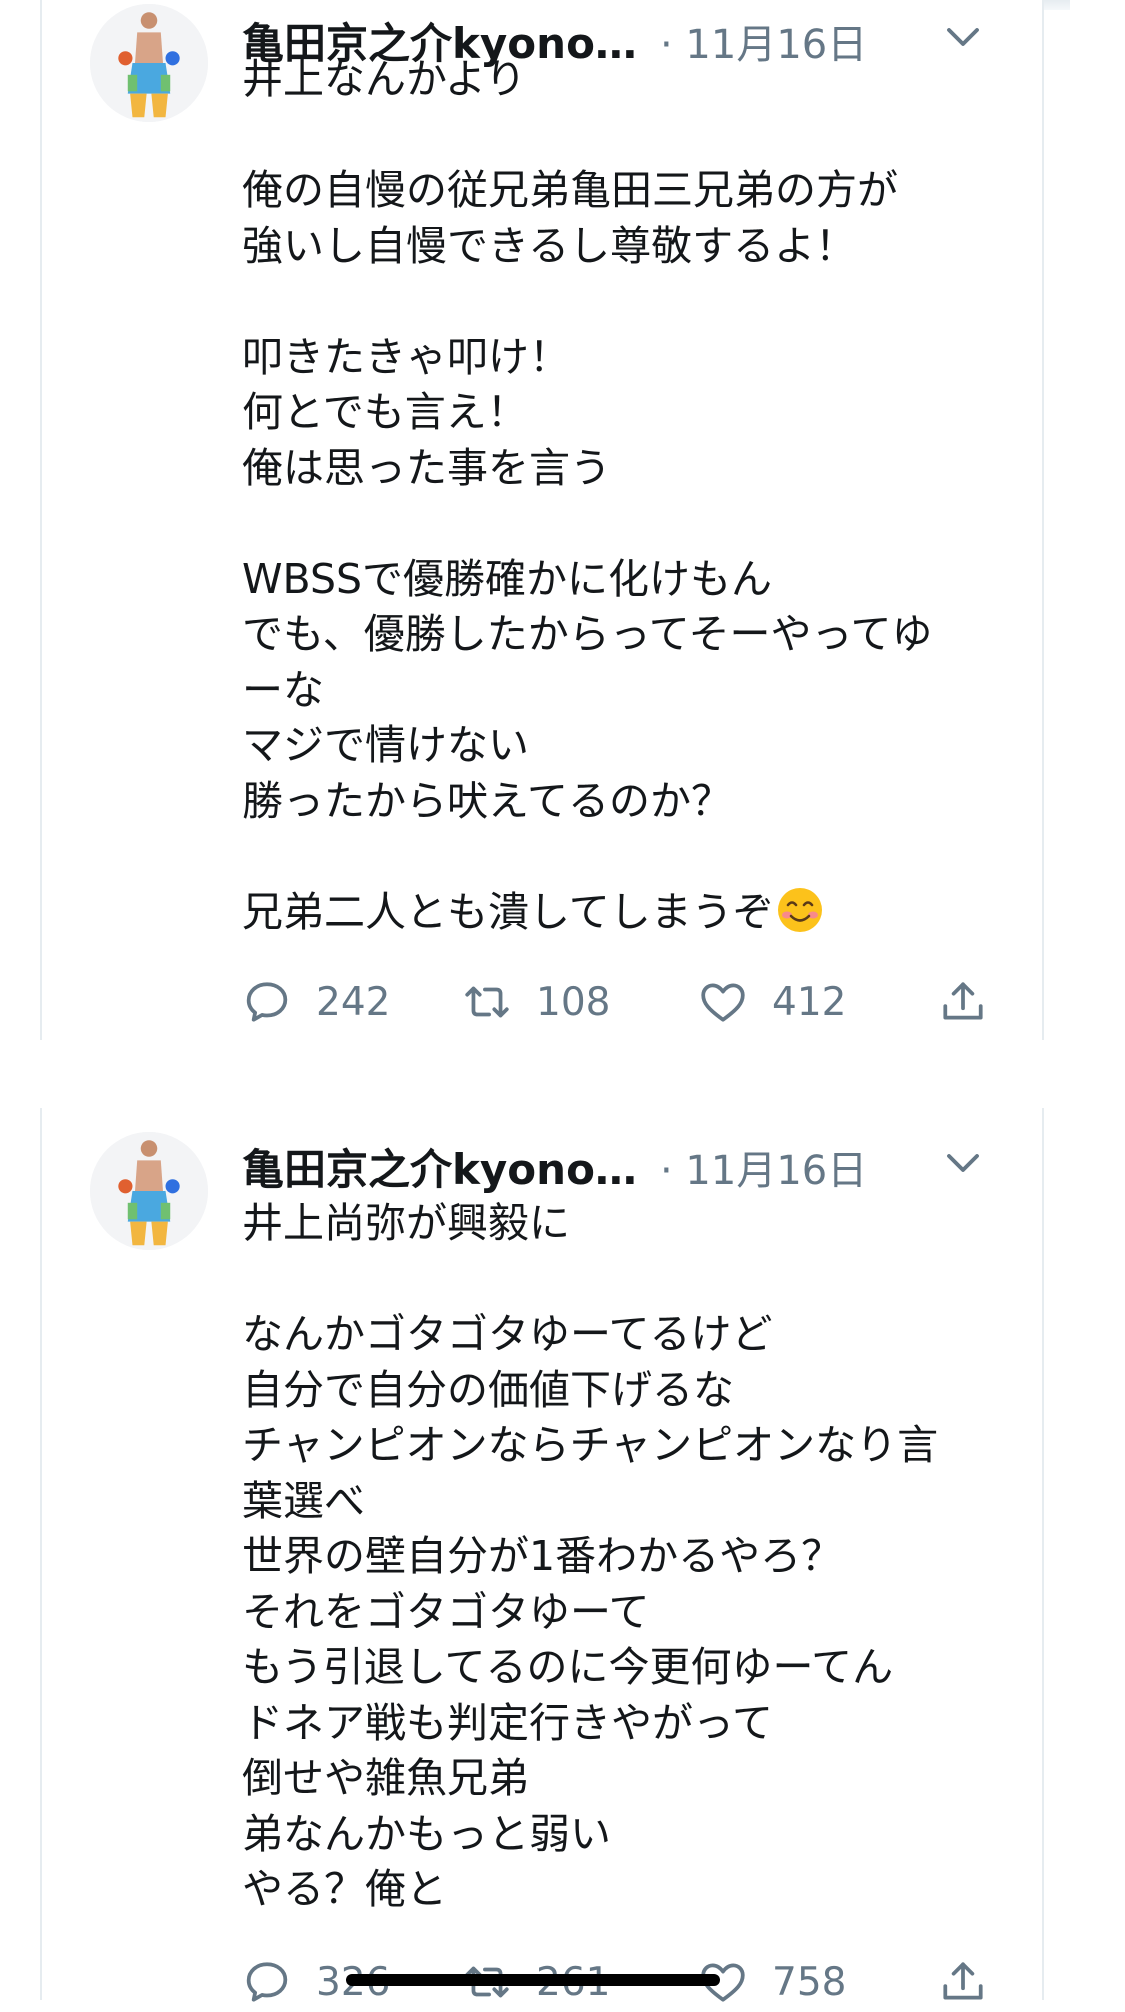  What do you see at coordinates (763, 1167) in the screenshot?
I see `tweet-date: · 11月16日` at bounding box center [763, 1167].